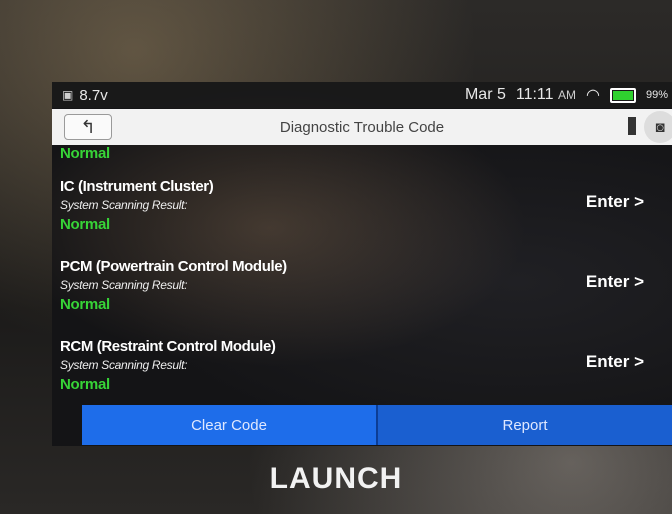  Describe the element at coordinates (485, 94) in the screenshot. I see `status-date: Mar 5` at that location.